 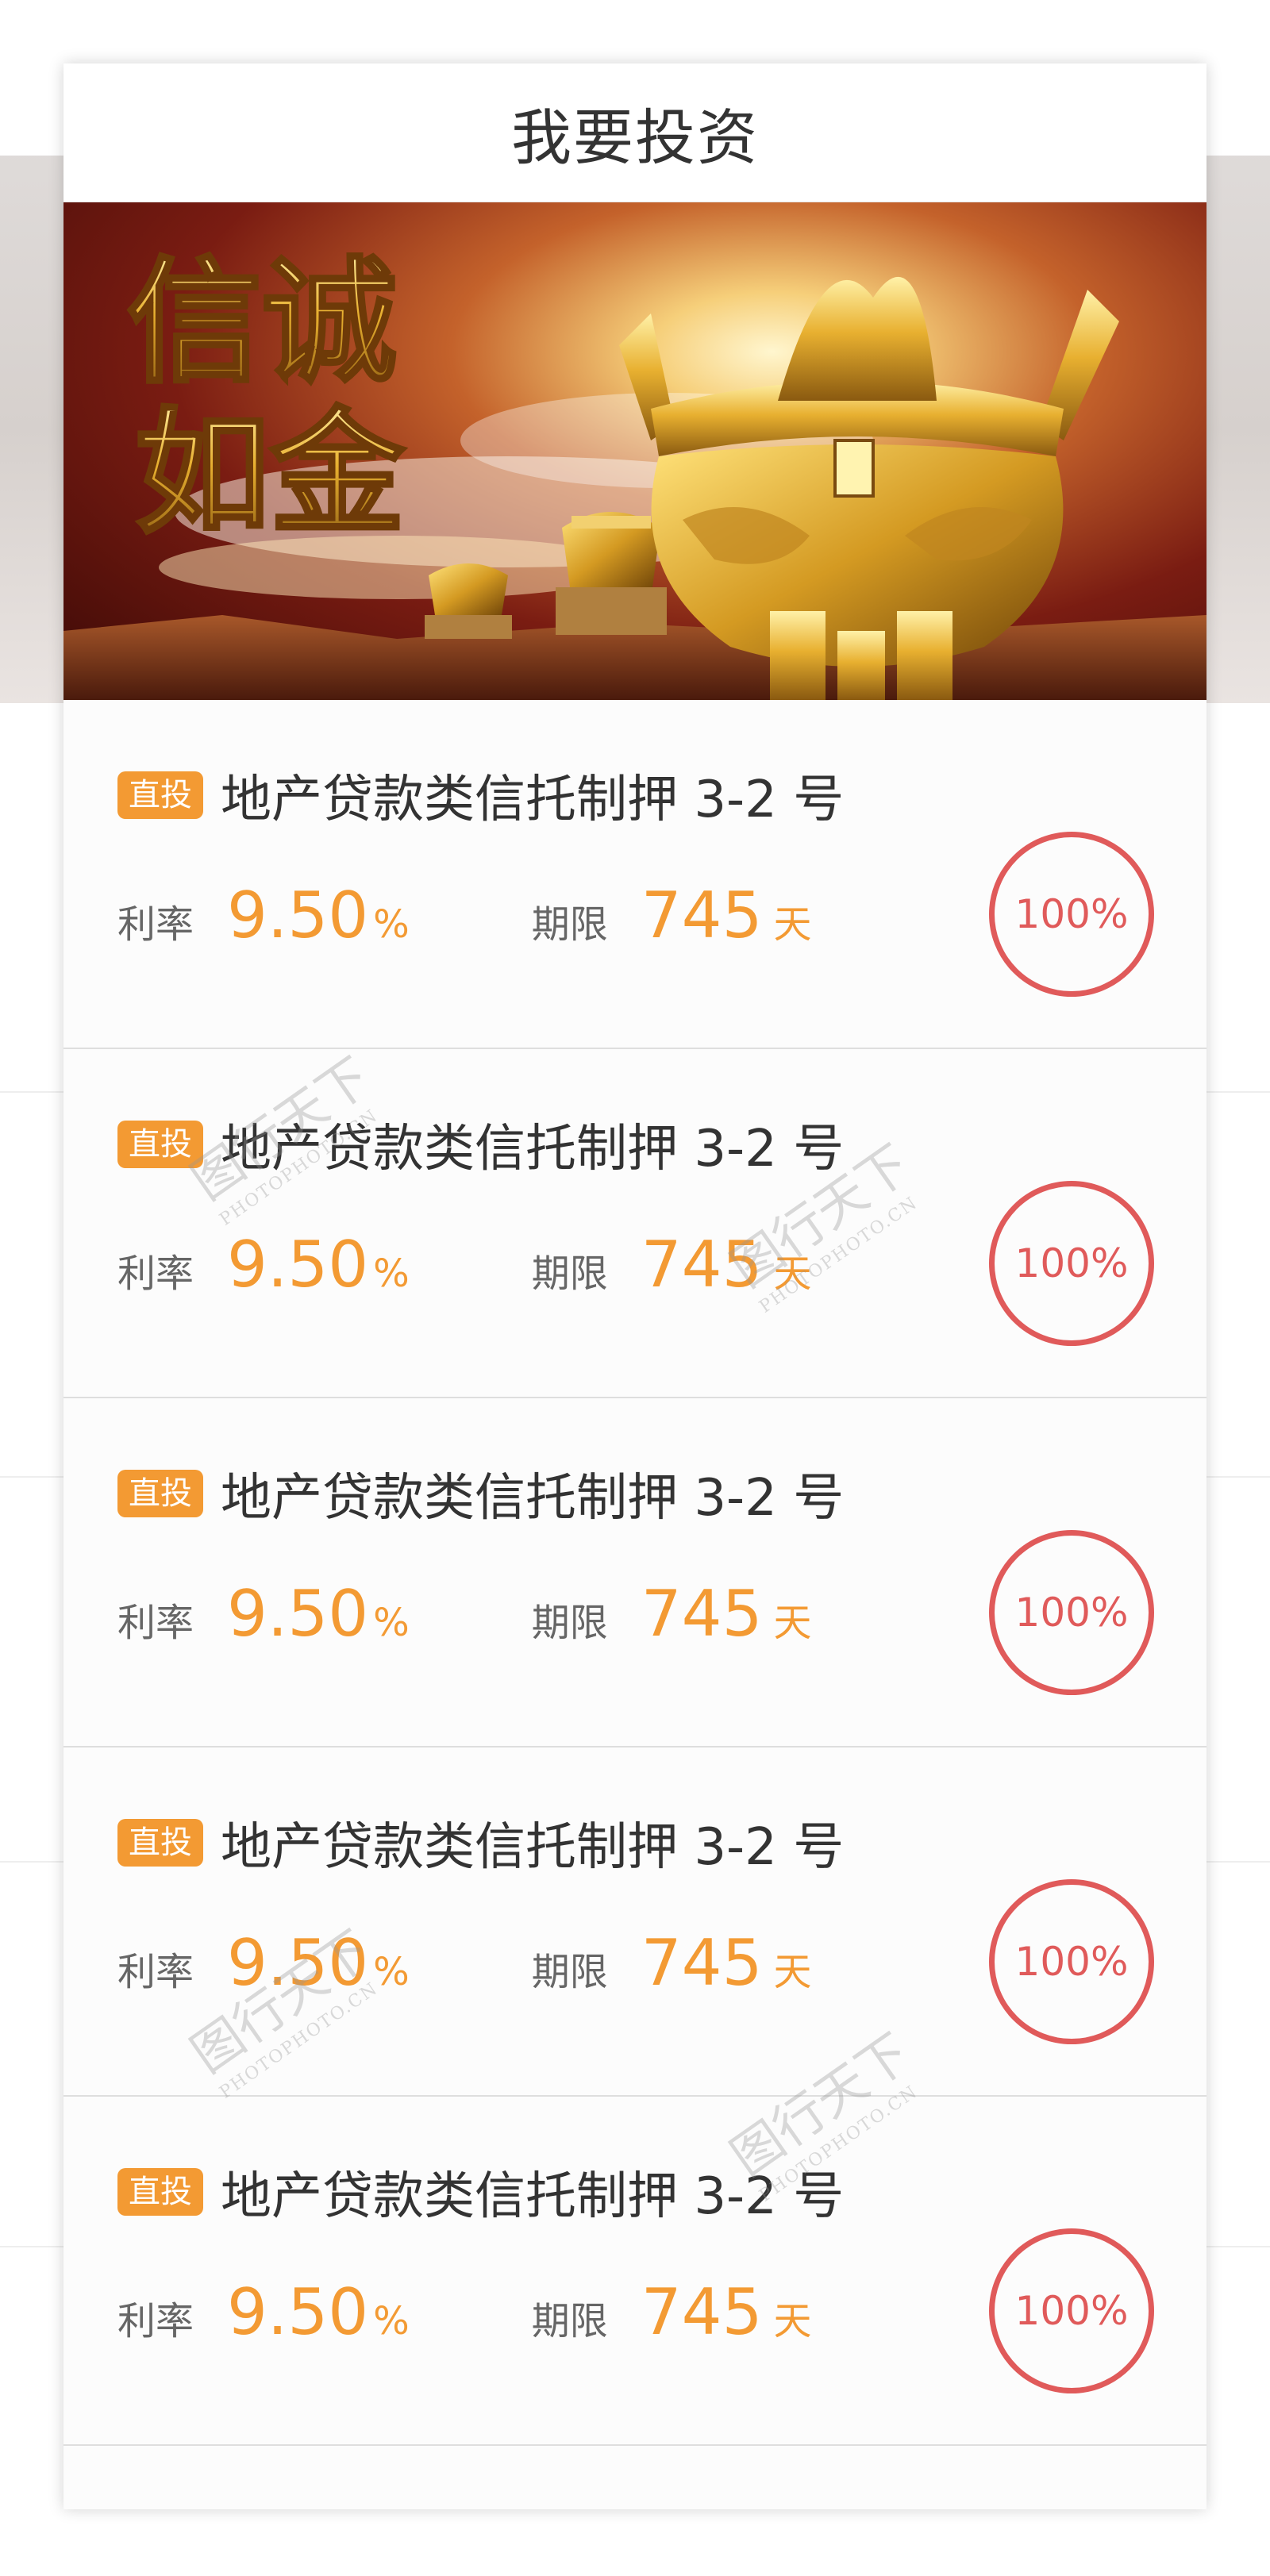 I want to click on title-bar: 我要投资, so click(x=635, y=132).